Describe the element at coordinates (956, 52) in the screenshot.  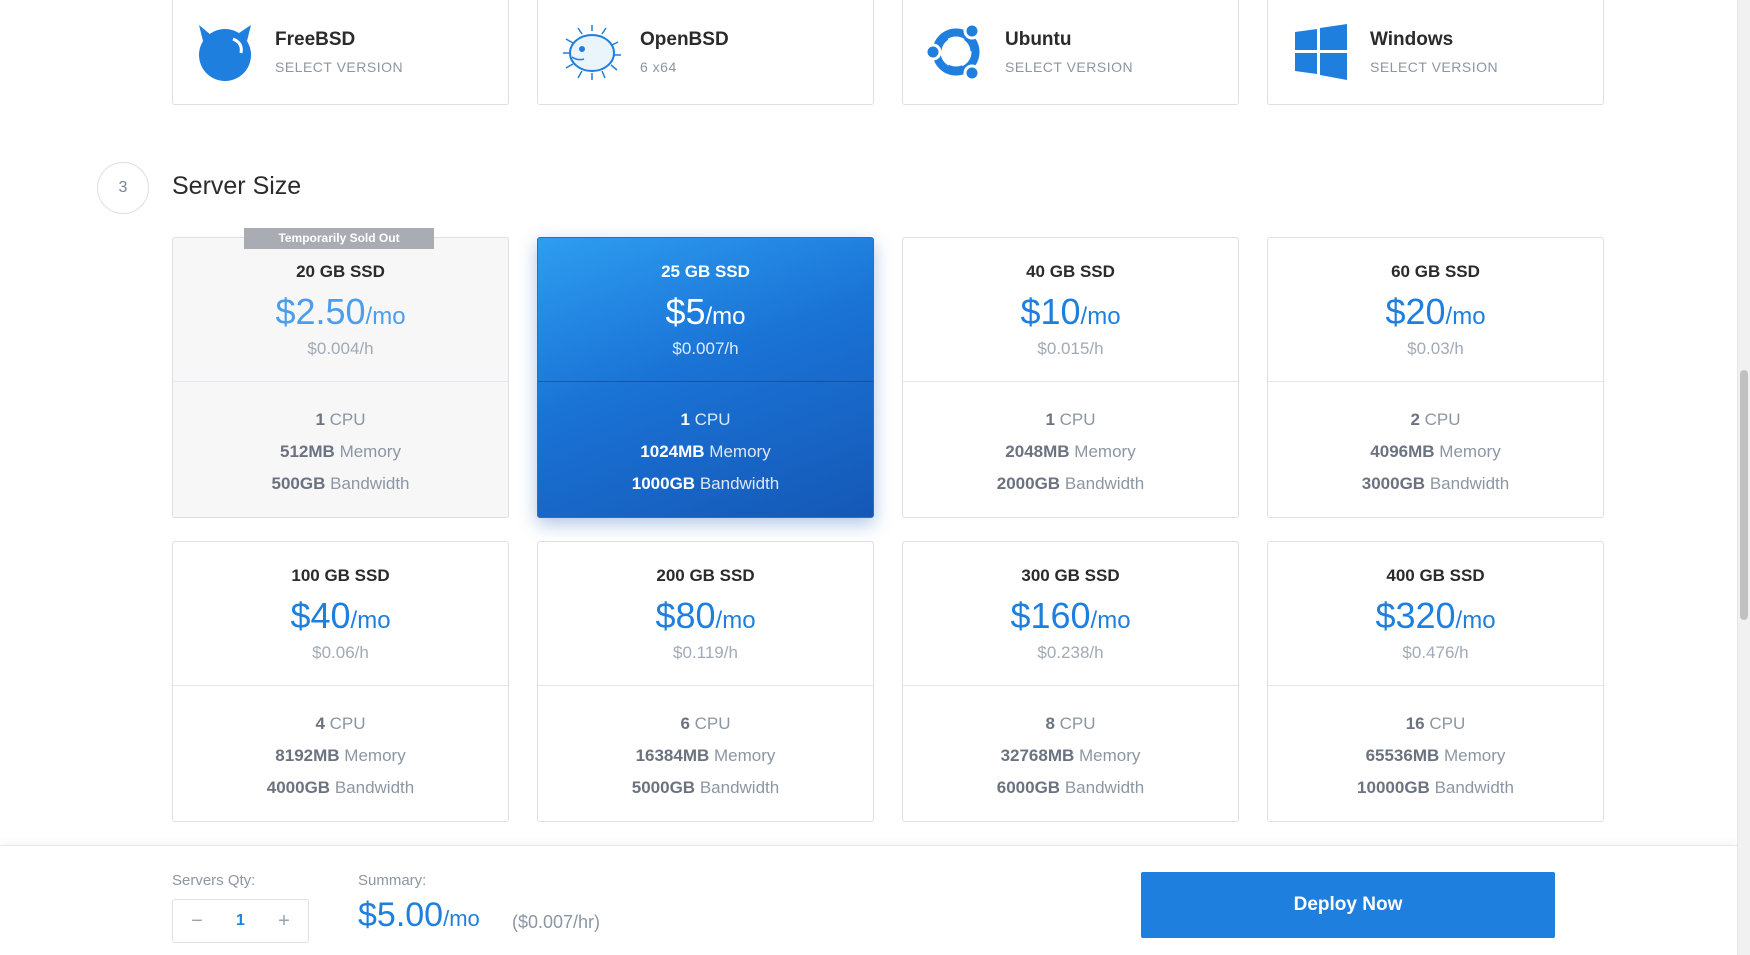
I see `ubuntu-icon` at that location.